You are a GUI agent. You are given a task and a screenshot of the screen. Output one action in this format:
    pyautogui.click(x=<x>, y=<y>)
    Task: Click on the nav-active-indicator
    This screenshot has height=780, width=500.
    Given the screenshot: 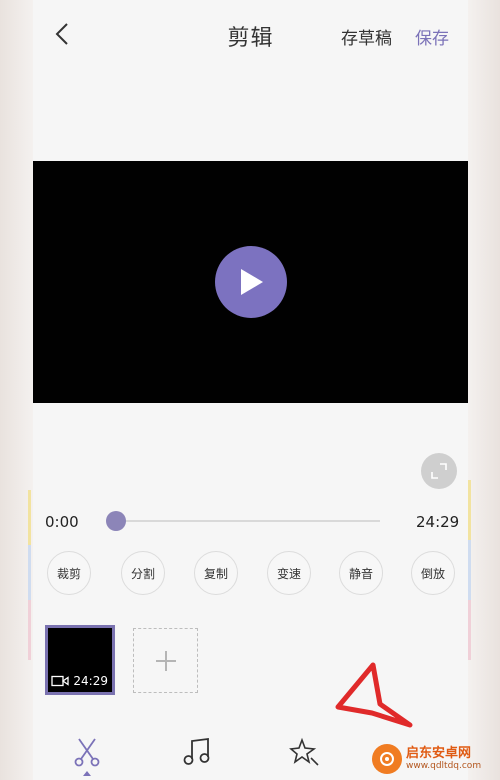 What is the action you would take?
    pyautogui.click(x=87, y=773)
    